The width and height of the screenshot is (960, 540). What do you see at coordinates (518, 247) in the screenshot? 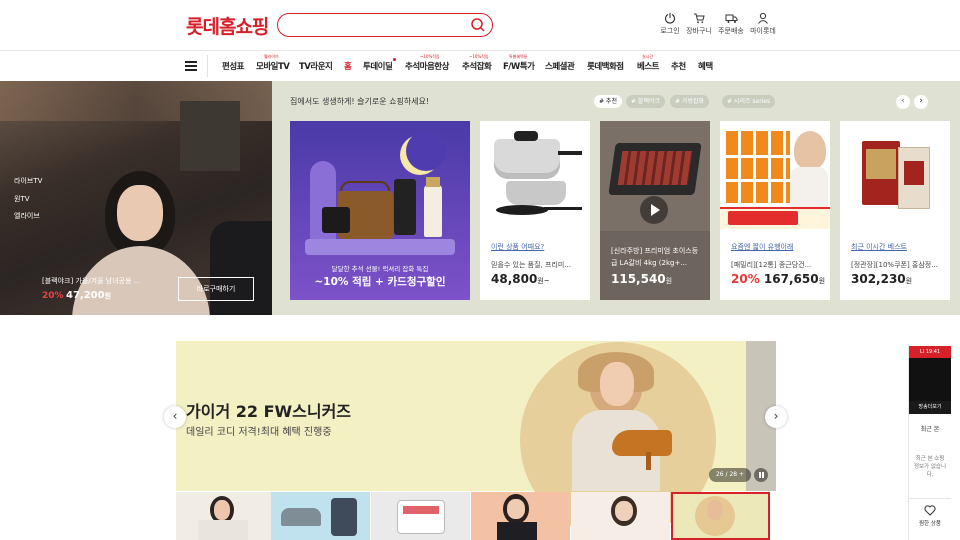
I see `product-tag: 이런 상품 어때요?` at bounding box center [518, 247].